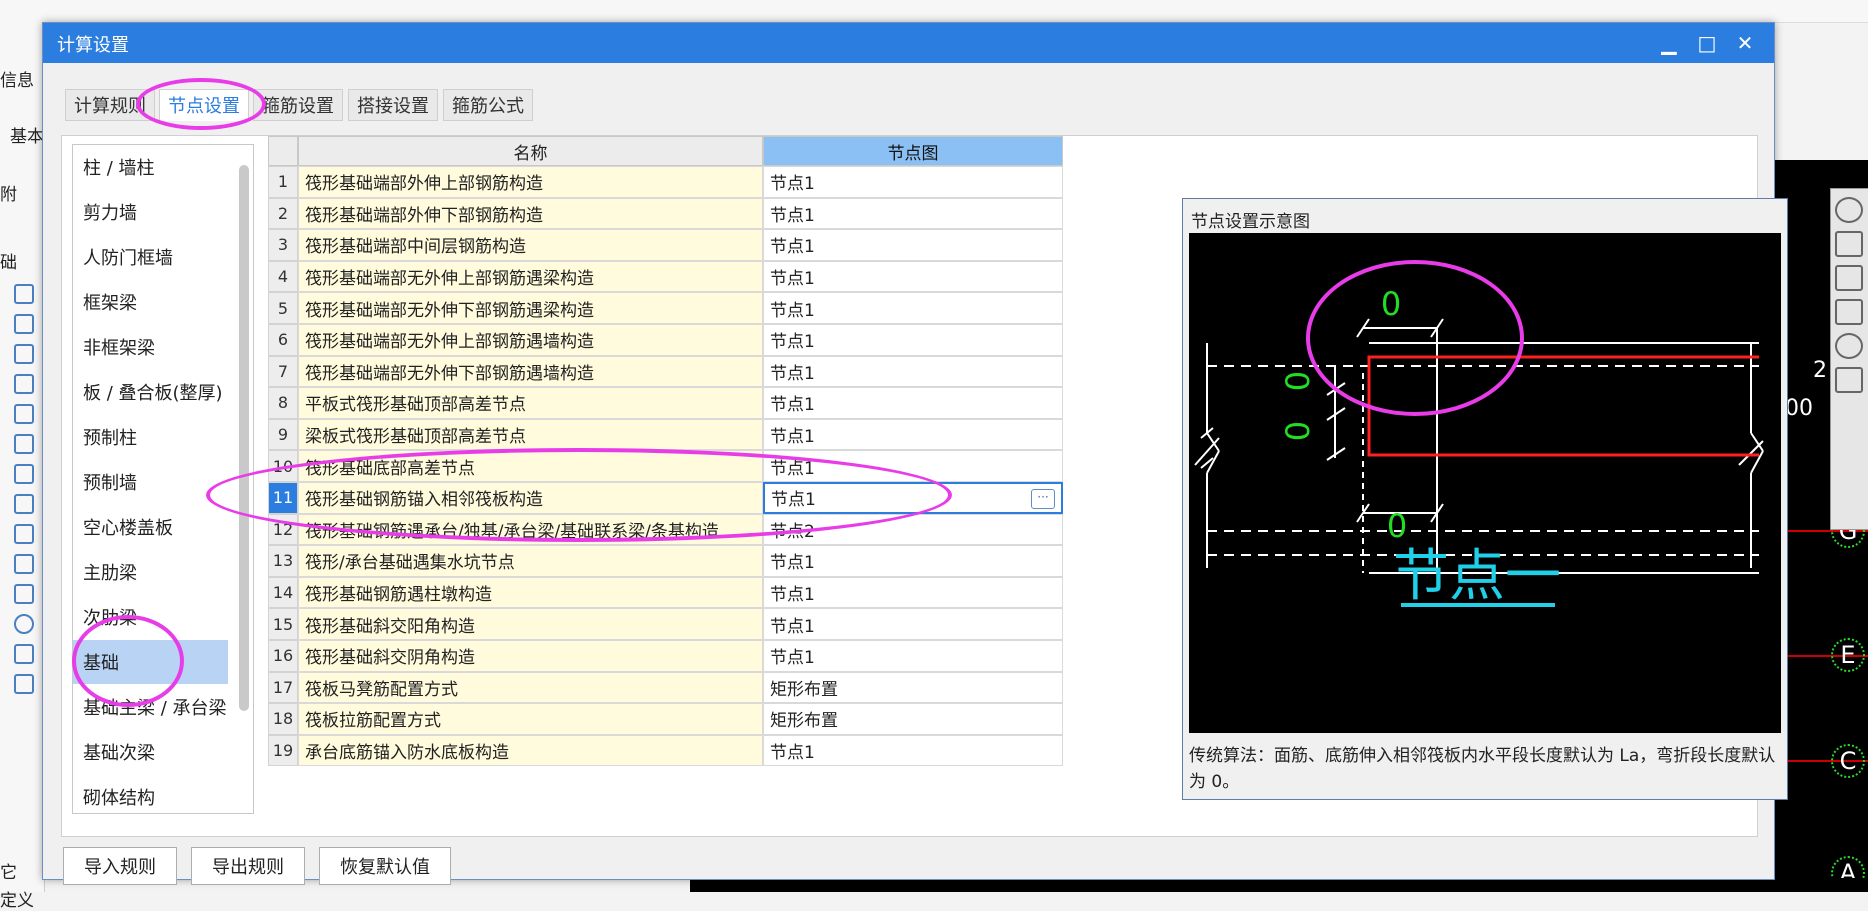 The image size is (1868, 911). What do you see at coordinates (1849, 346) in the screenshot?
I see `rotate-icon` at bounding box center [1849, 346].